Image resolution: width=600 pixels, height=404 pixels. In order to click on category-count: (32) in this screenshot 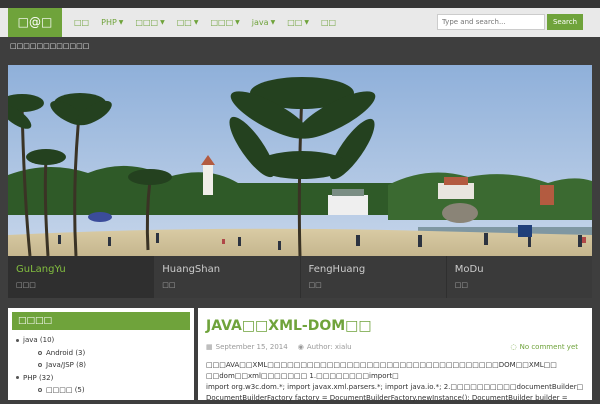, I will do `click(46, 377)`.